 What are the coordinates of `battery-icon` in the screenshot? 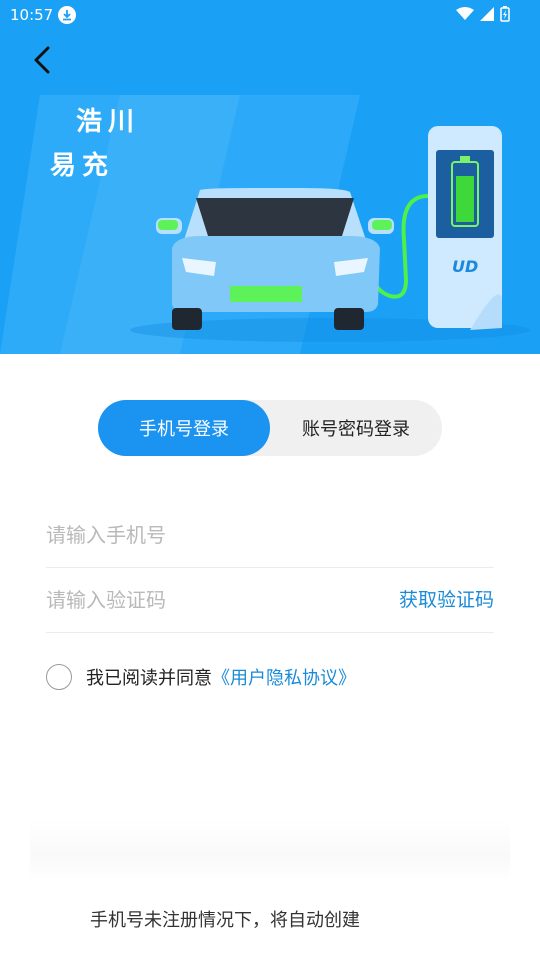 It's located at (505, 14).